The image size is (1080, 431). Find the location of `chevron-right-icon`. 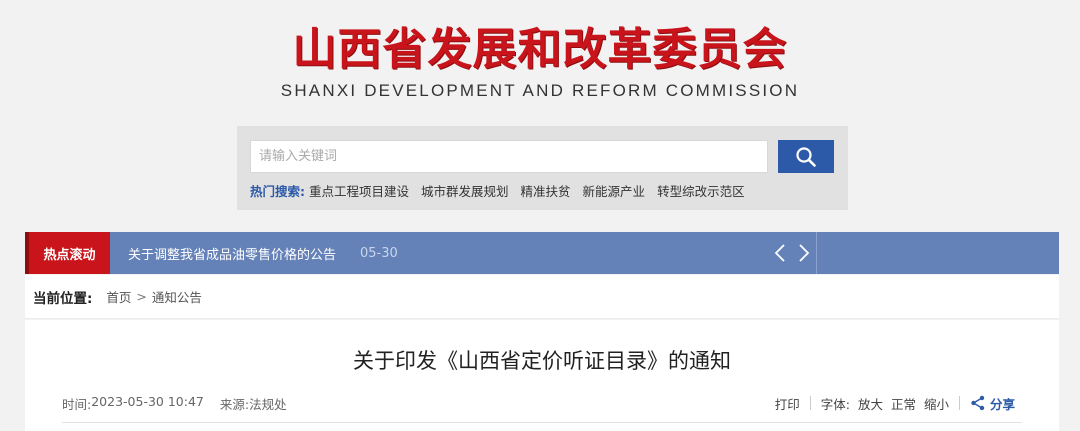

chevron-right-icon is located at coordinates (803, 253).